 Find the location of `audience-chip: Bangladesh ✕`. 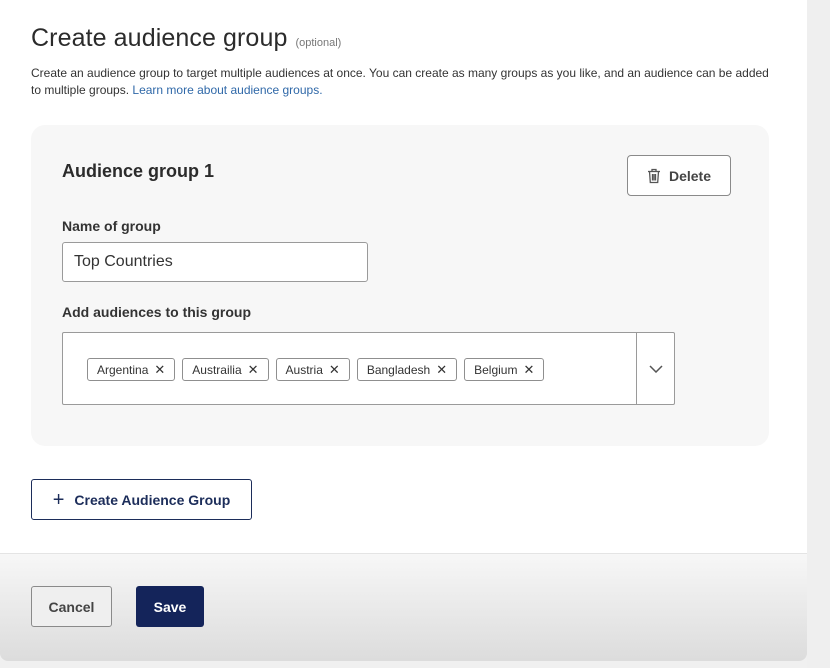

audience-chip: Bangladesh ✕ is located at coordinates (407, 369).